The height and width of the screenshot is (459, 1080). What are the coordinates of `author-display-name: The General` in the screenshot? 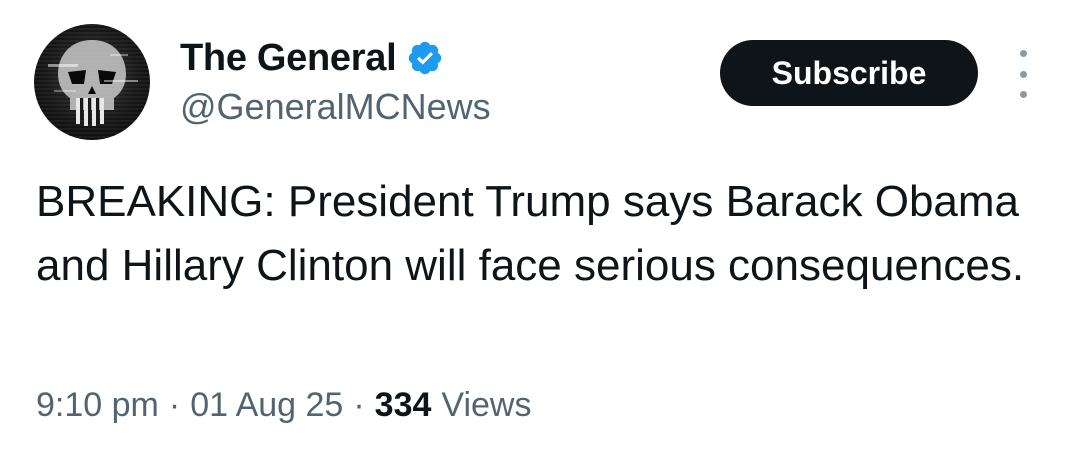 It's located at (288, 58).